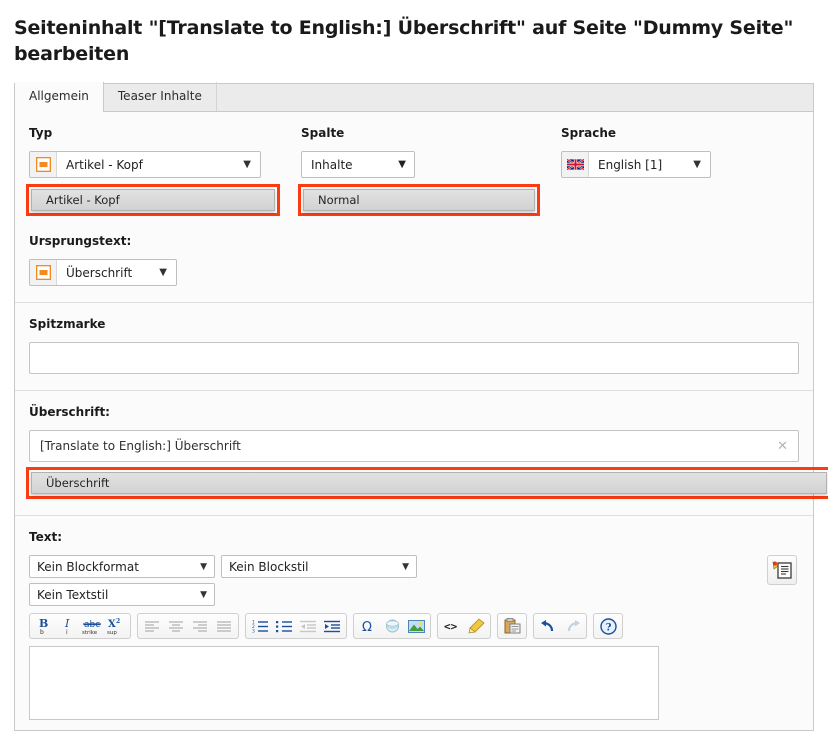  What do you see at coordinates (332, 626) in the screenshot?
I see `indent-icon` at bounding box center [332, 626].